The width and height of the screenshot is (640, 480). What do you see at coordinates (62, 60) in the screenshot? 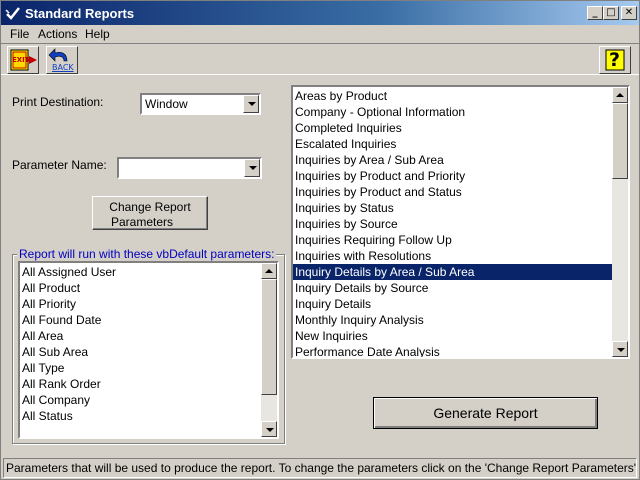
I see `back-button: BACK` at bounding box center [62, 60].